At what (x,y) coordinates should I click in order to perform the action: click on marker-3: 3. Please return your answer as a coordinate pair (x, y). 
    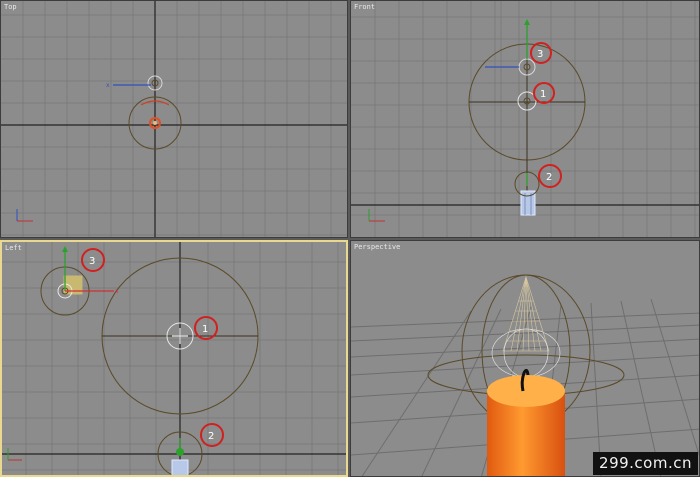
    Looking at the image, I should click on (93, 260).